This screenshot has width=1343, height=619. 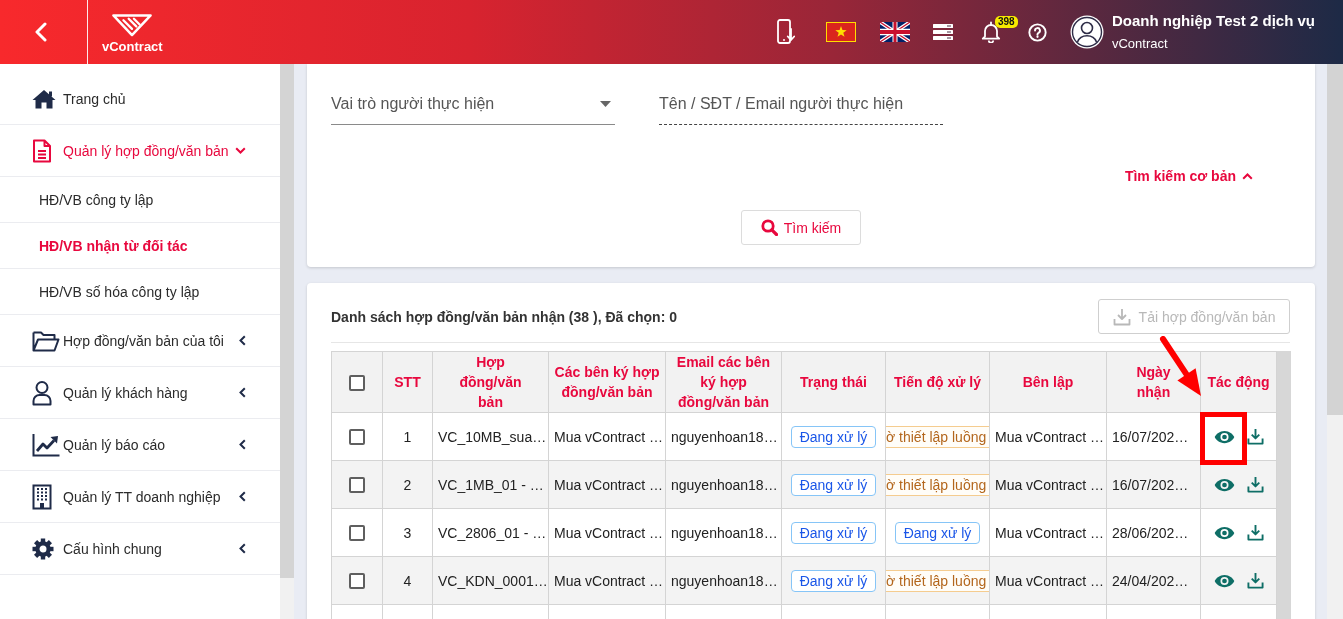 I want to click on column-header: Email các bên ký hợp đồng/văn bản, so click(x=723, y=382).